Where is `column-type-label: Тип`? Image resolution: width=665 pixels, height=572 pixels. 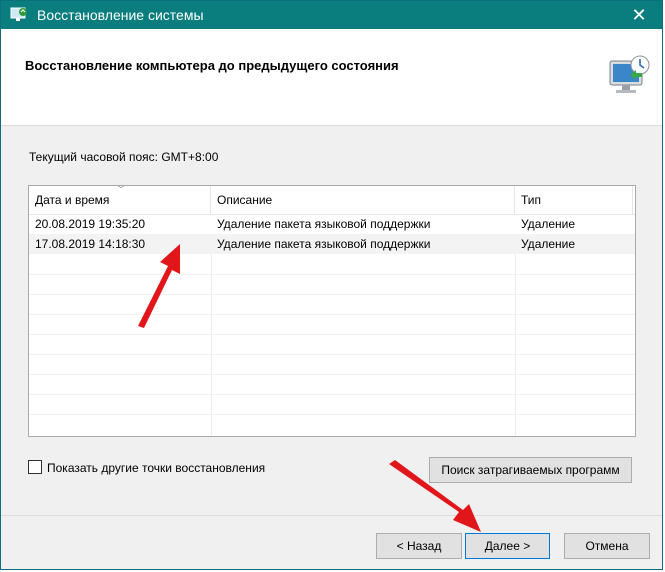 column-type-label: Тип is located at coordinates (531, 200).